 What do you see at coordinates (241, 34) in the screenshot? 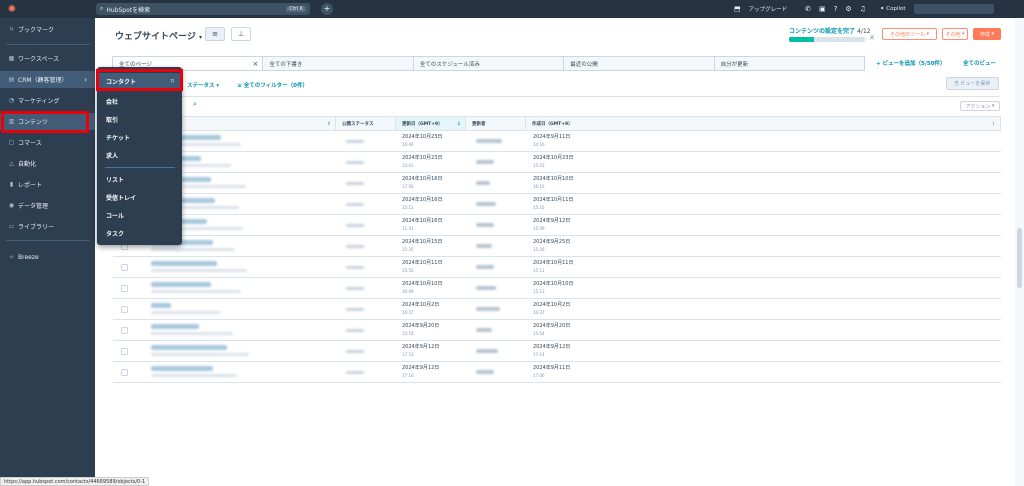
I see `tree-view-button: ⊥` at bounding box center [241, 34].